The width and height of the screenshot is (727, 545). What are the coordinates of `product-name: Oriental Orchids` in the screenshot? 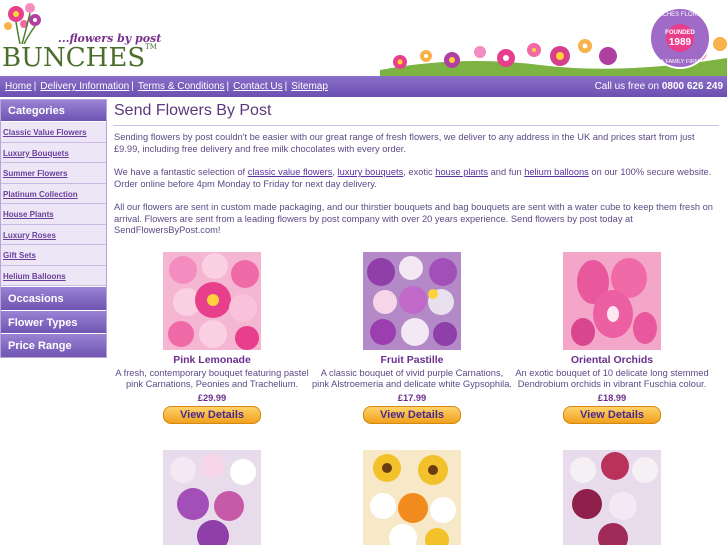 It's located at (612, 360).